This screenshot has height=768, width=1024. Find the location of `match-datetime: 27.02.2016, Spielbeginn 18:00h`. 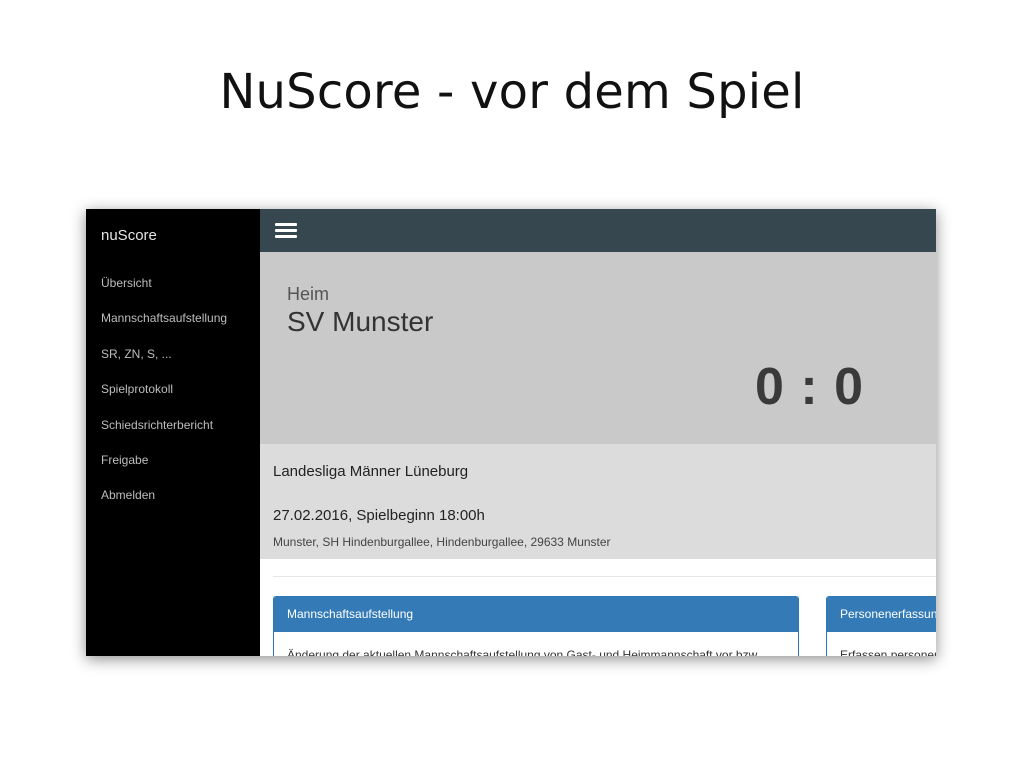

match-datetime: 27.02.2016, Spielbeginn 18:00h is located at coordinates (379, 515).